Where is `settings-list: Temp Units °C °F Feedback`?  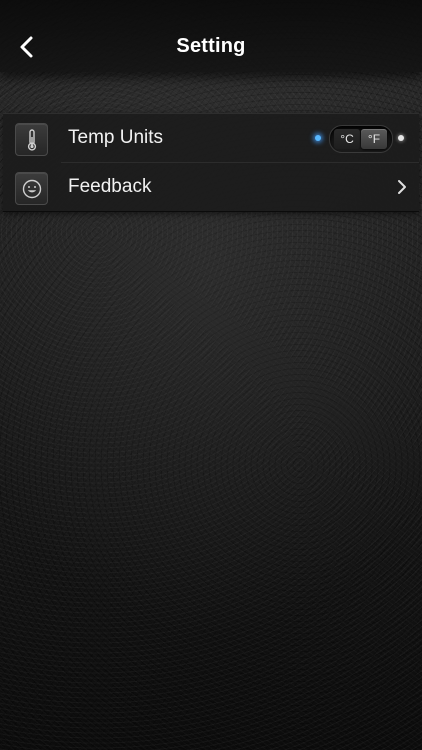 settings-list: Temp Units °C °F Feedback is located at coordinates (211, 162).